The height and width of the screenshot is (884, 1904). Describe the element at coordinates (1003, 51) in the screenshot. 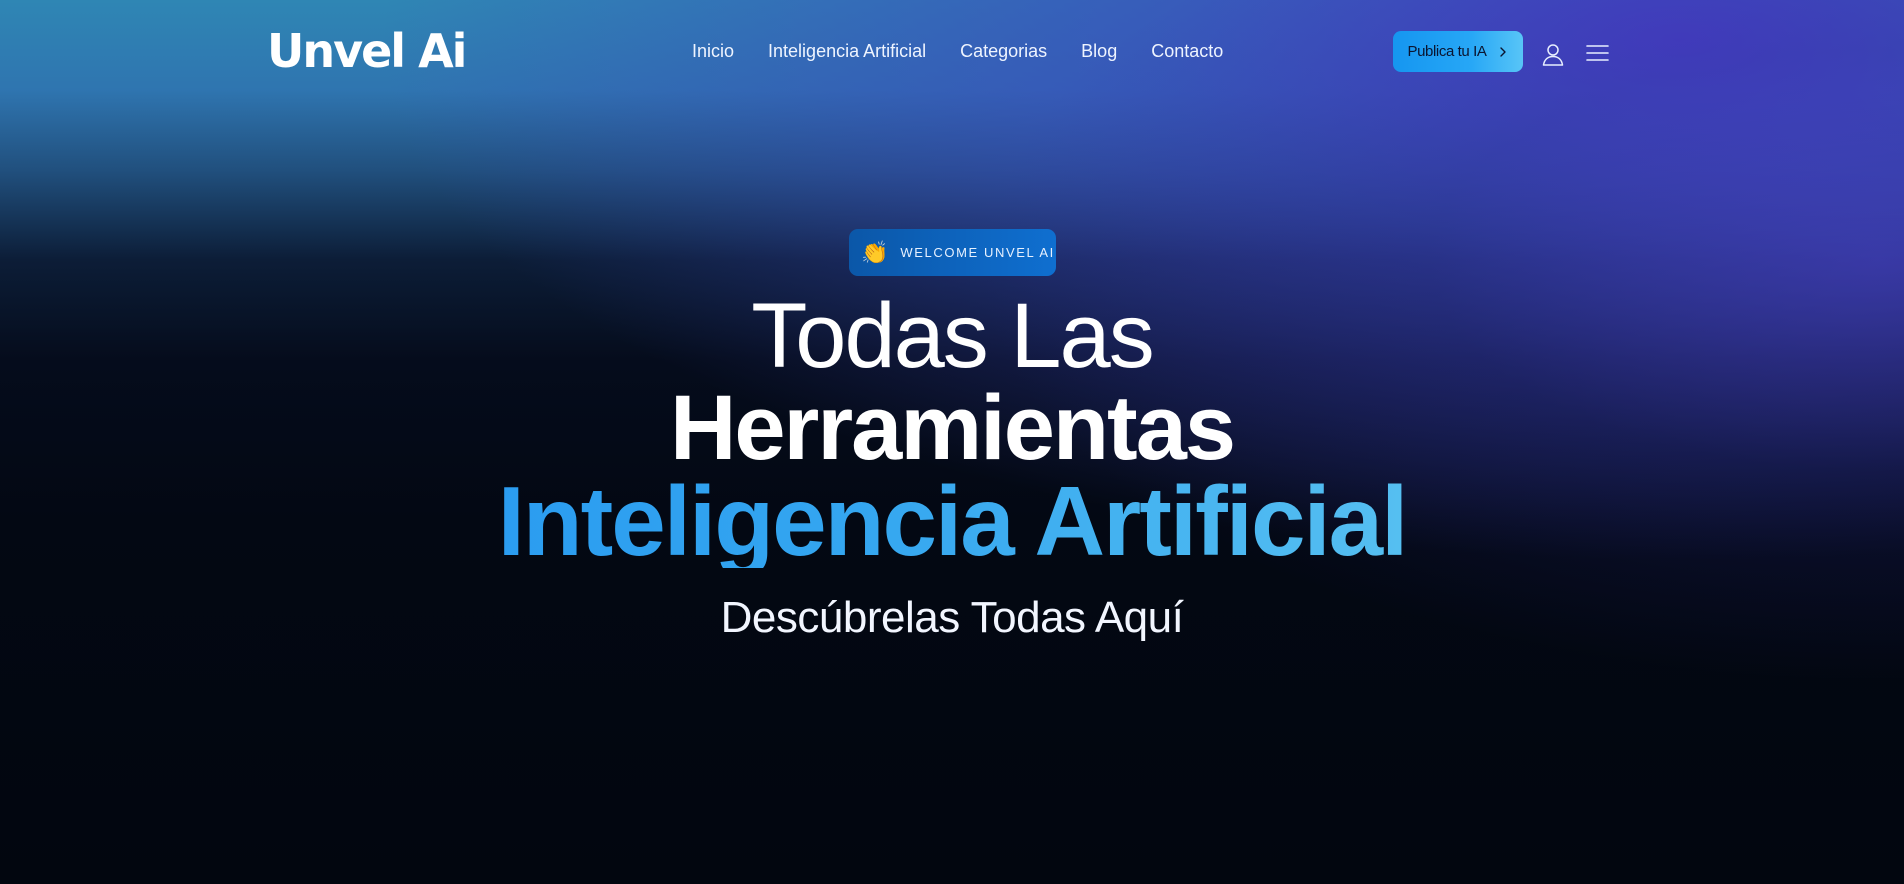

I see `nav-item-categorias: Categorias` at that location.